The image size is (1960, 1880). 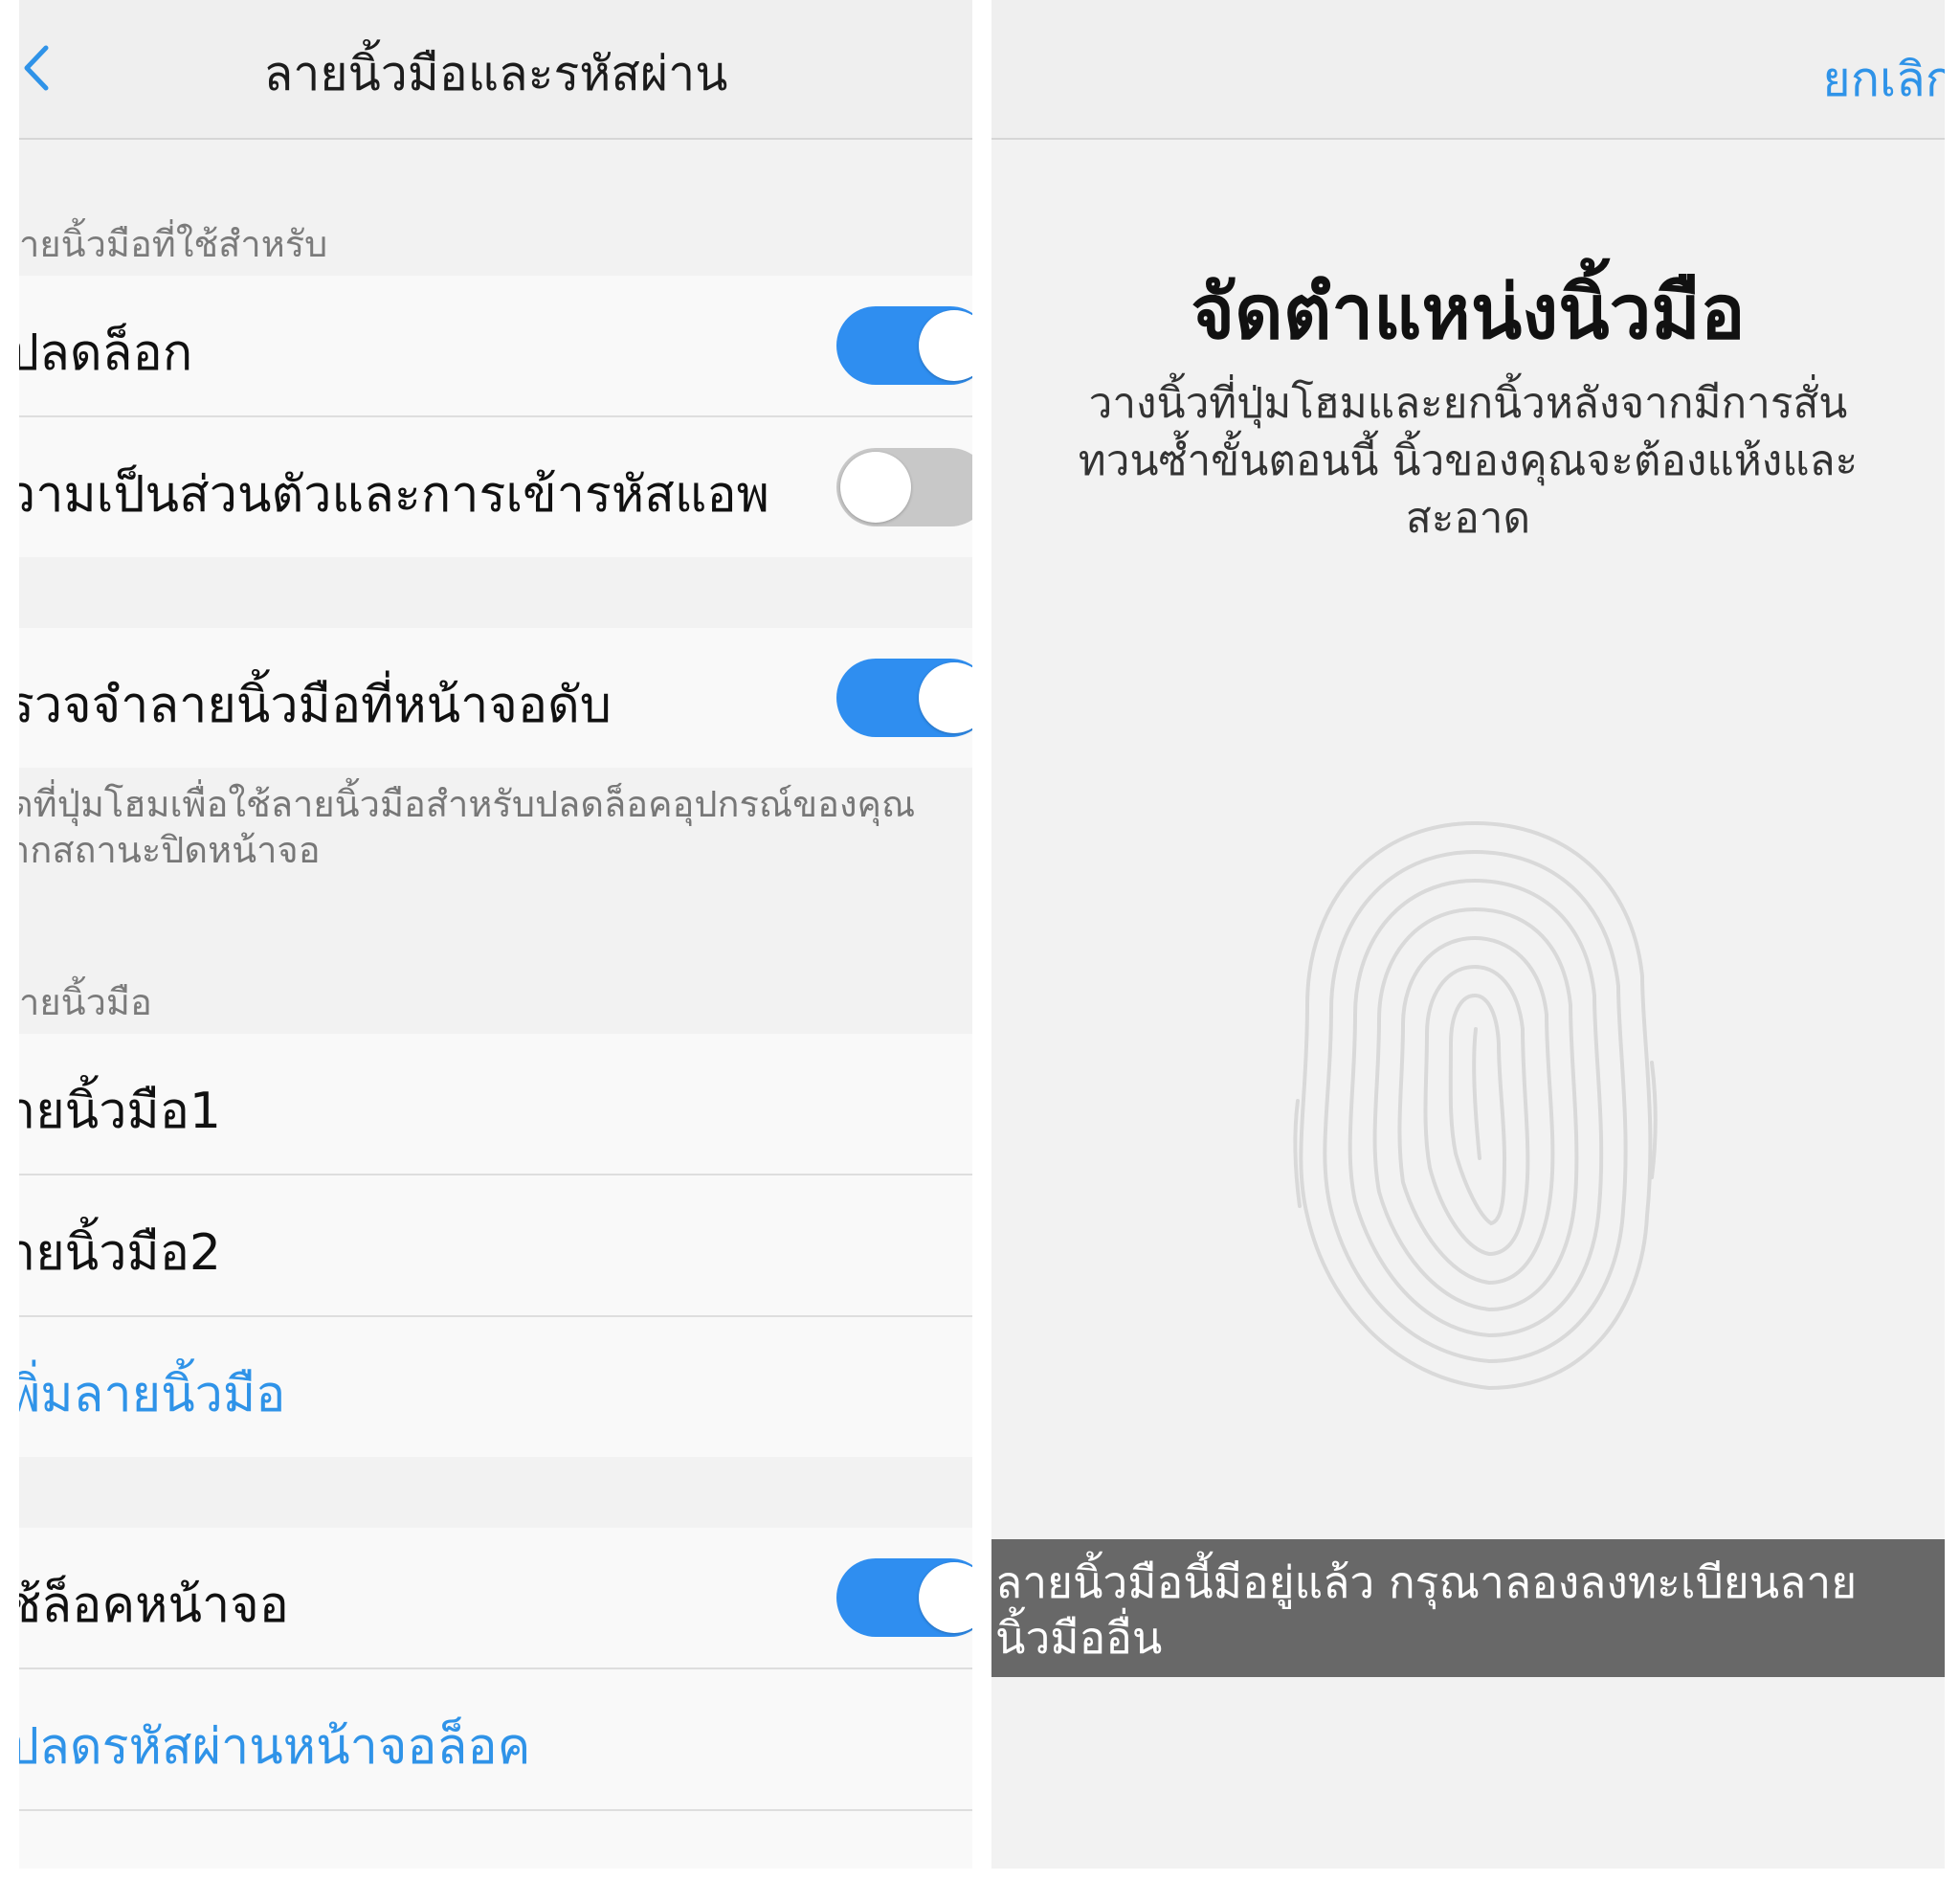 What do you see at coordinates (1468, 313) in the screenshot?
I see `enroll-title: จัดตำแหน่งนิ้วมือ` at bounding box center [1468, 313].